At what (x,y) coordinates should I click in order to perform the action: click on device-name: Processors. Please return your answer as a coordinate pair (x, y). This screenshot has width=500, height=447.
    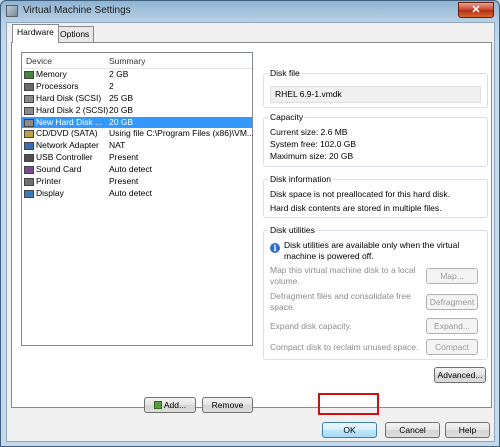
    Looking at the image, I should click on (57, 85).